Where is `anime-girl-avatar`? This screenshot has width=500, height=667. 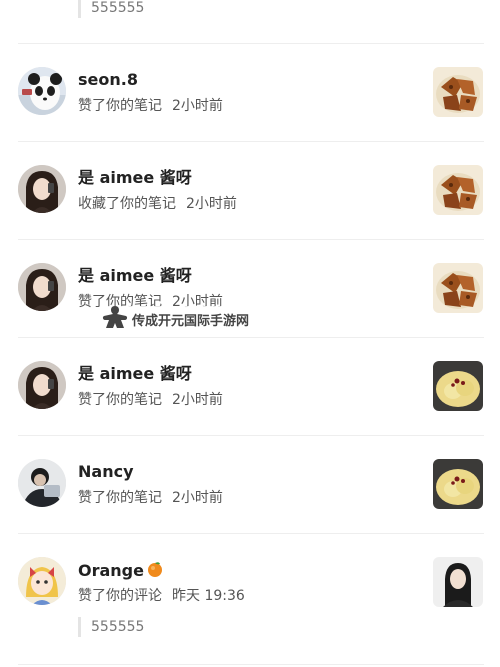 anime-girl-avatar is located at coordinates (42, 581).